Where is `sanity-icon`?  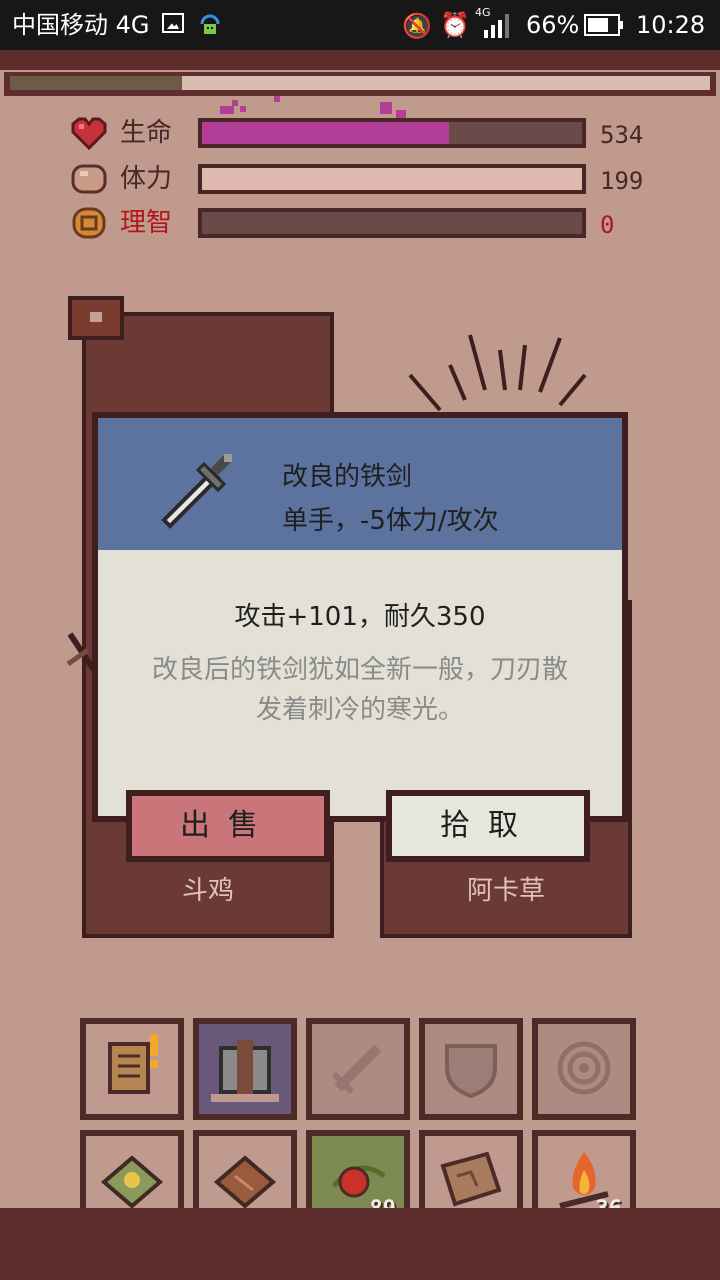 sanity-icon is located at coordinates (89, 223).